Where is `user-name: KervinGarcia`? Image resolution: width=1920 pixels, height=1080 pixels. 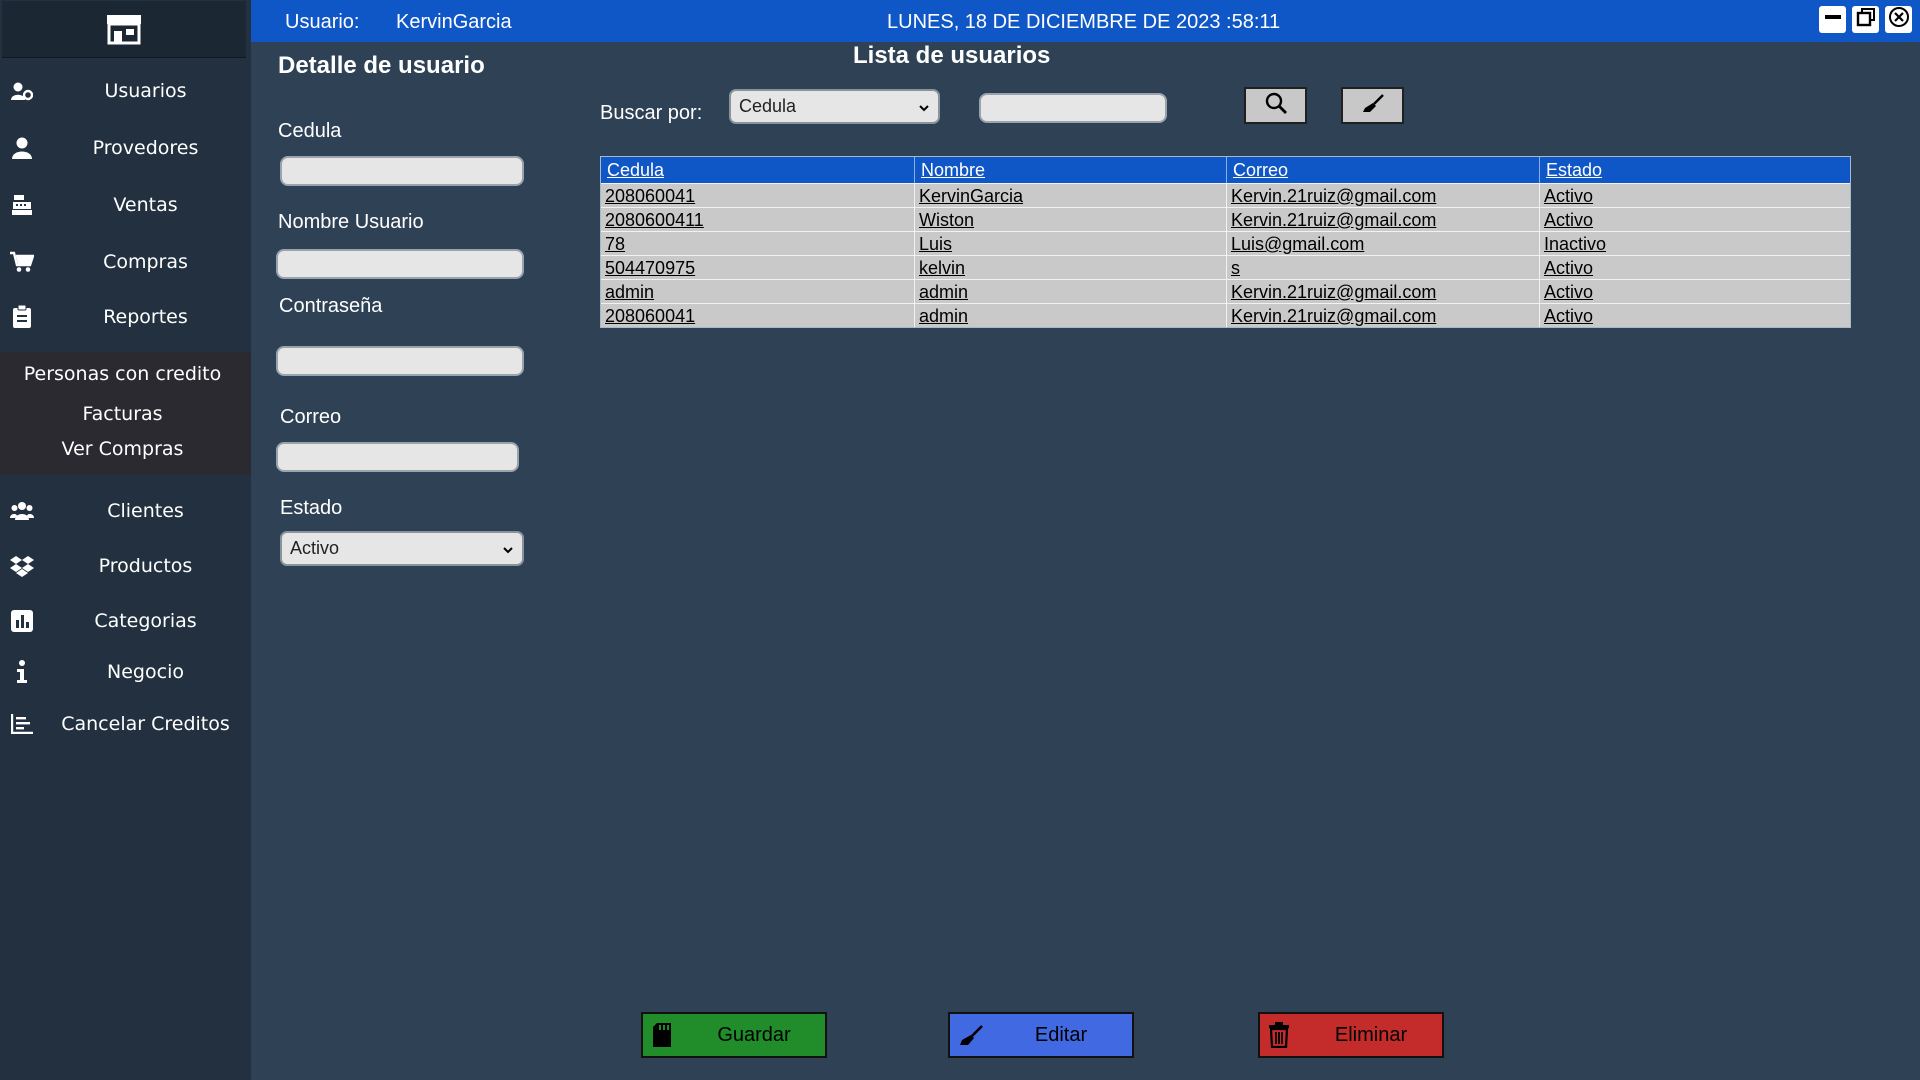 user-name: KervinGarcia is located at coordinates (454, 22).